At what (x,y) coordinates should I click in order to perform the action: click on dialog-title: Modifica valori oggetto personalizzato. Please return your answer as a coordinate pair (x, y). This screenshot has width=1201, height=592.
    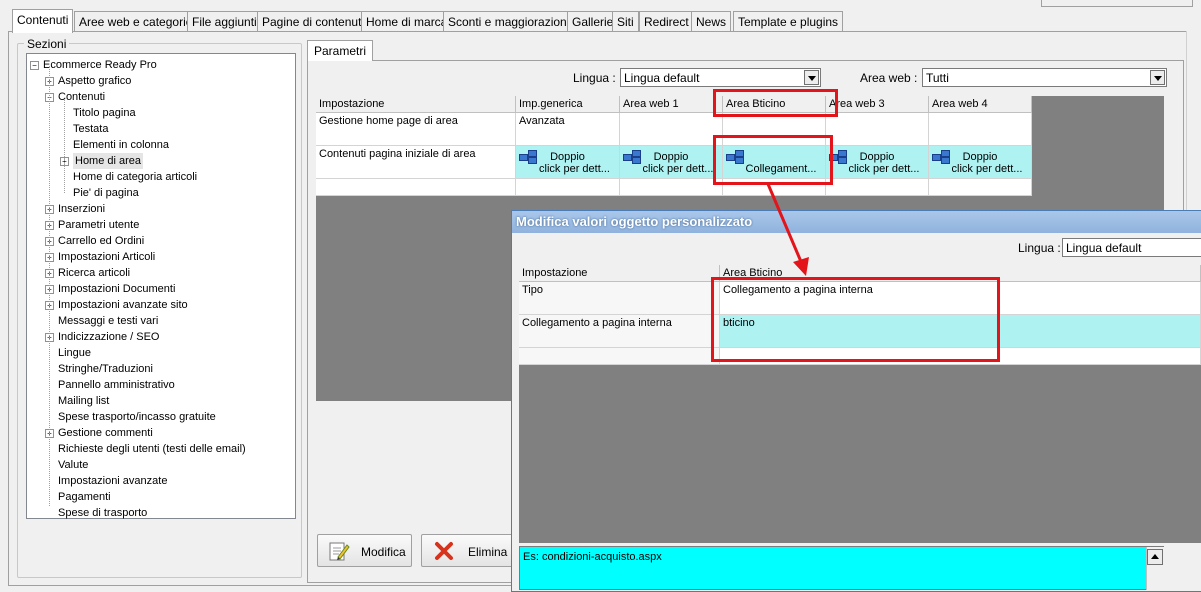
    Looking at the image, I should click on (856, 222).